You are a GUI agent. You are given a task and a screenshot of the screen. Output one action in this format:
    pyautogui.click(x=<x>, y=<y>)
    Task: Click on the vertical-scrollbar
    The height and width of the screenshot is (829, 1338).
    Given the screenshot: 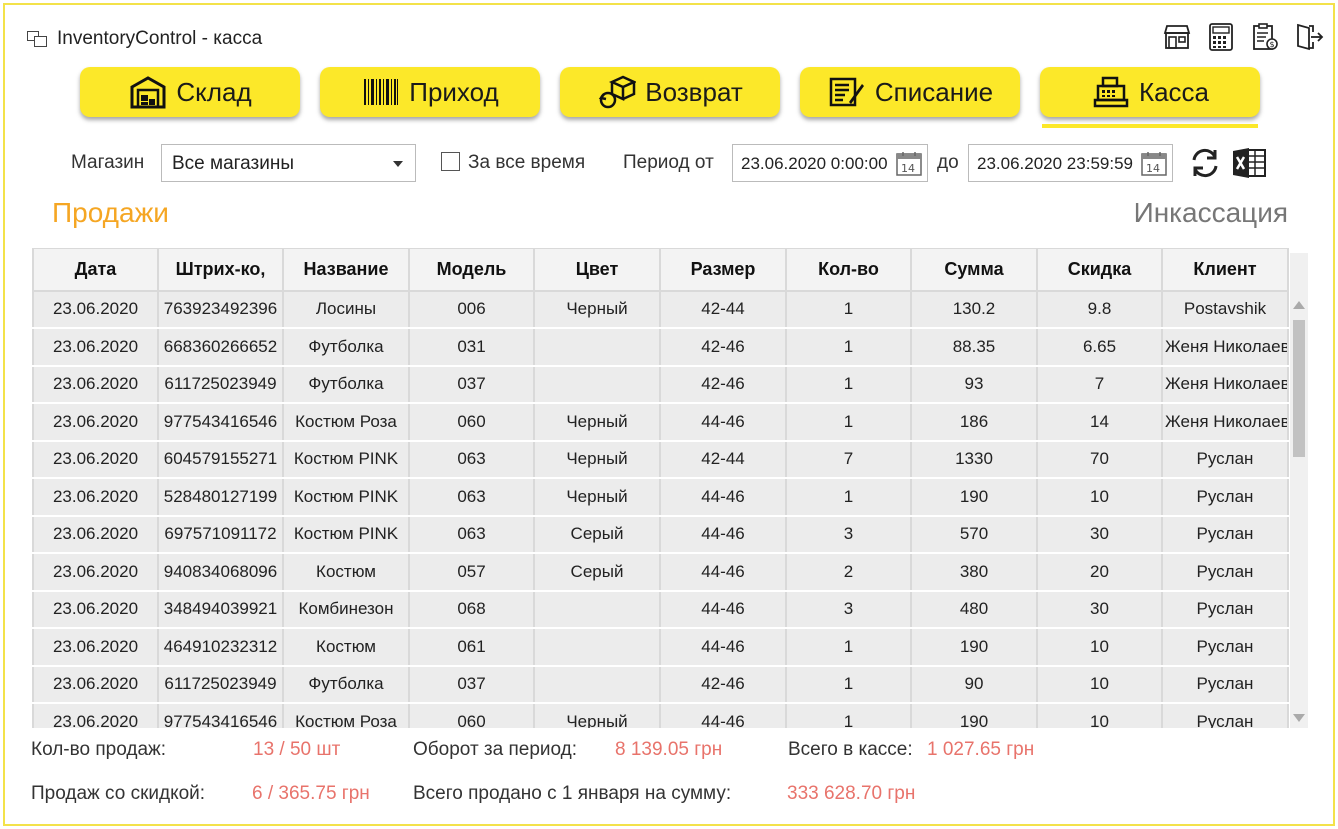 What is the action you would take?
    pyautogui.click(x=1299, y=490)
    